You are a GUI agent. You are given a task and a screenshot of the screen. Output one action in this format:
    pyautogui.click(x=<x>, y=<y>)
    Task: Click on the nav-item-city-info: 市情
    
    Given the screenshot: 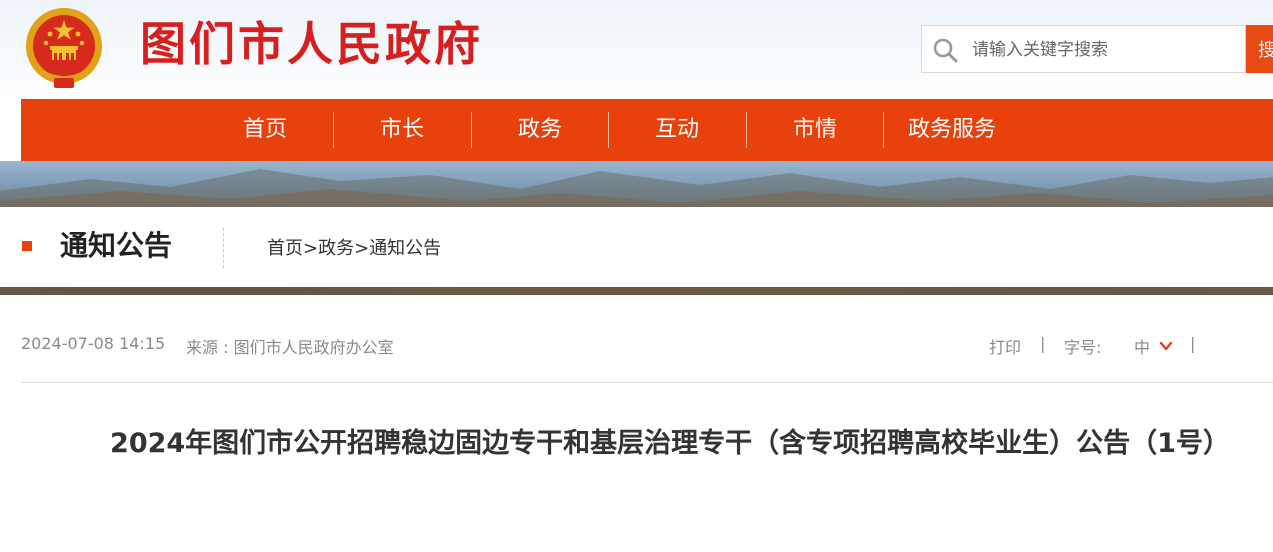 What is the action you would take?
    pyautogui.click(x=815, y=130)
    